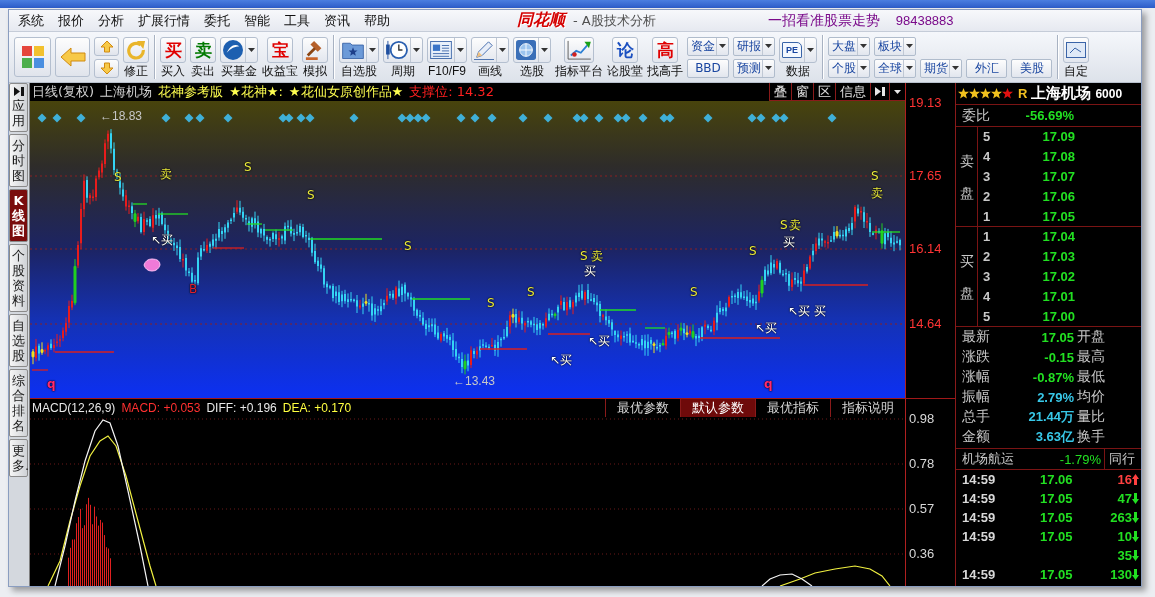 The image size is (1155, 597). I want to click on button-glyph: 宝, so click(280, 49).